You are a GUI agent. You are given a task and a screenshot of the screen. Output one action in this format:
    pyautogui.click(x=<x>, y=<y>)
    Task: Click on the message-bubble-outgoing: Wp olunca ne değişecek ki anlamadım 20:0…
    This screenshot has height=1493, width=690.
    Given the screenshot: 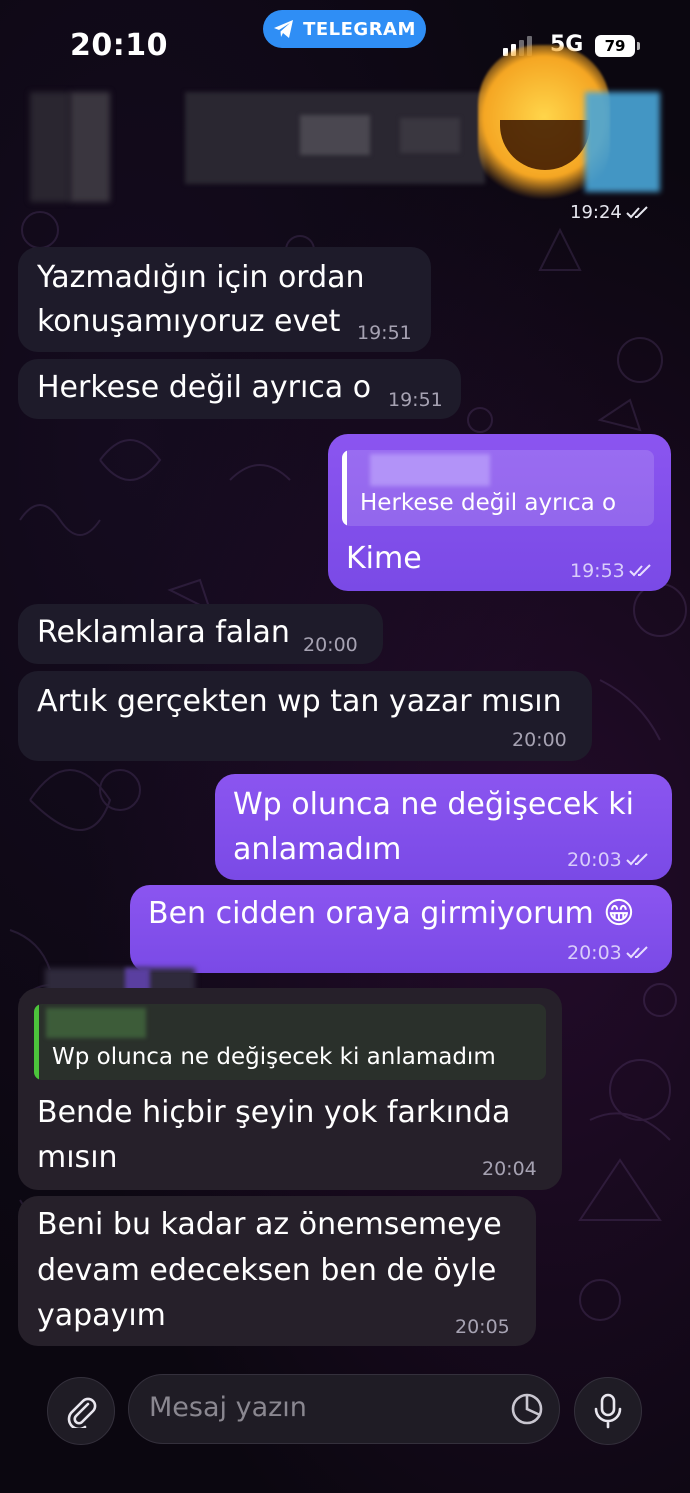 What is the action you would take?
    pyautogui.click(x=443, y=827)
    